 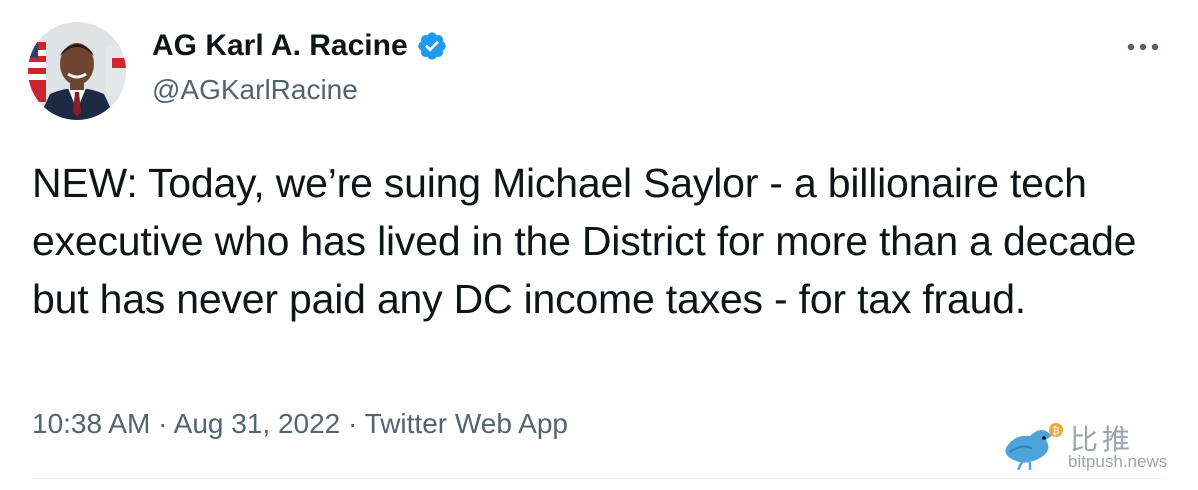 What do you see at coordinates (255, 90) in the screenshot?
I see `author-handle: @AGKarlRacine` at bounding box center [255, 90].